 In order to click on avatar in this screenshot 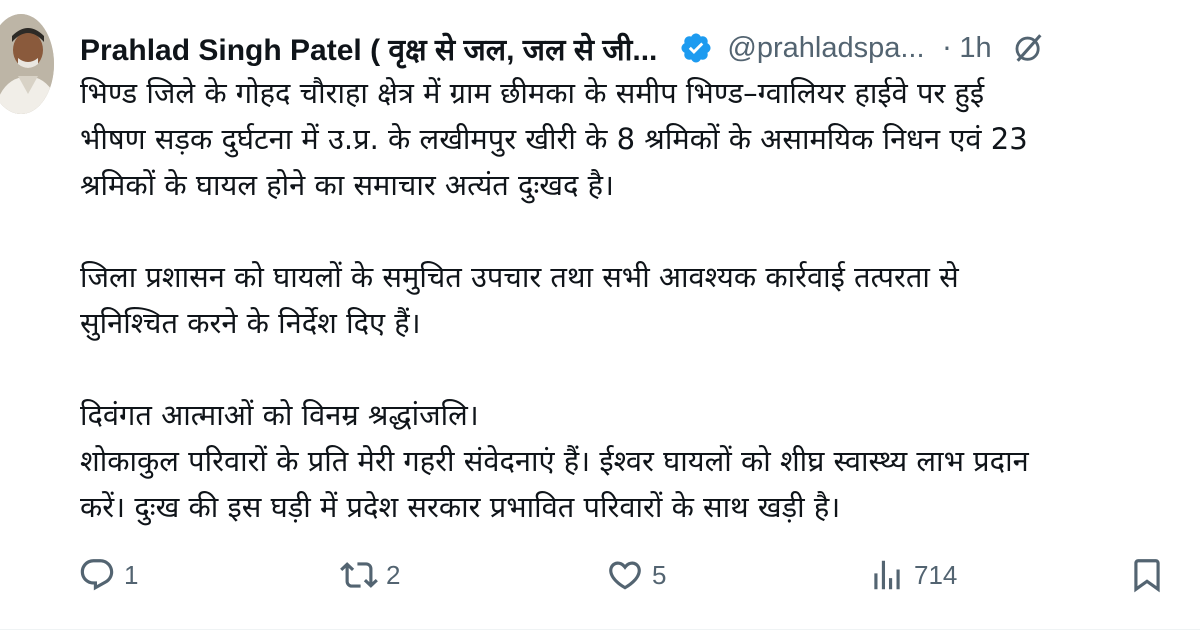, I will do `click(27, 64)`.